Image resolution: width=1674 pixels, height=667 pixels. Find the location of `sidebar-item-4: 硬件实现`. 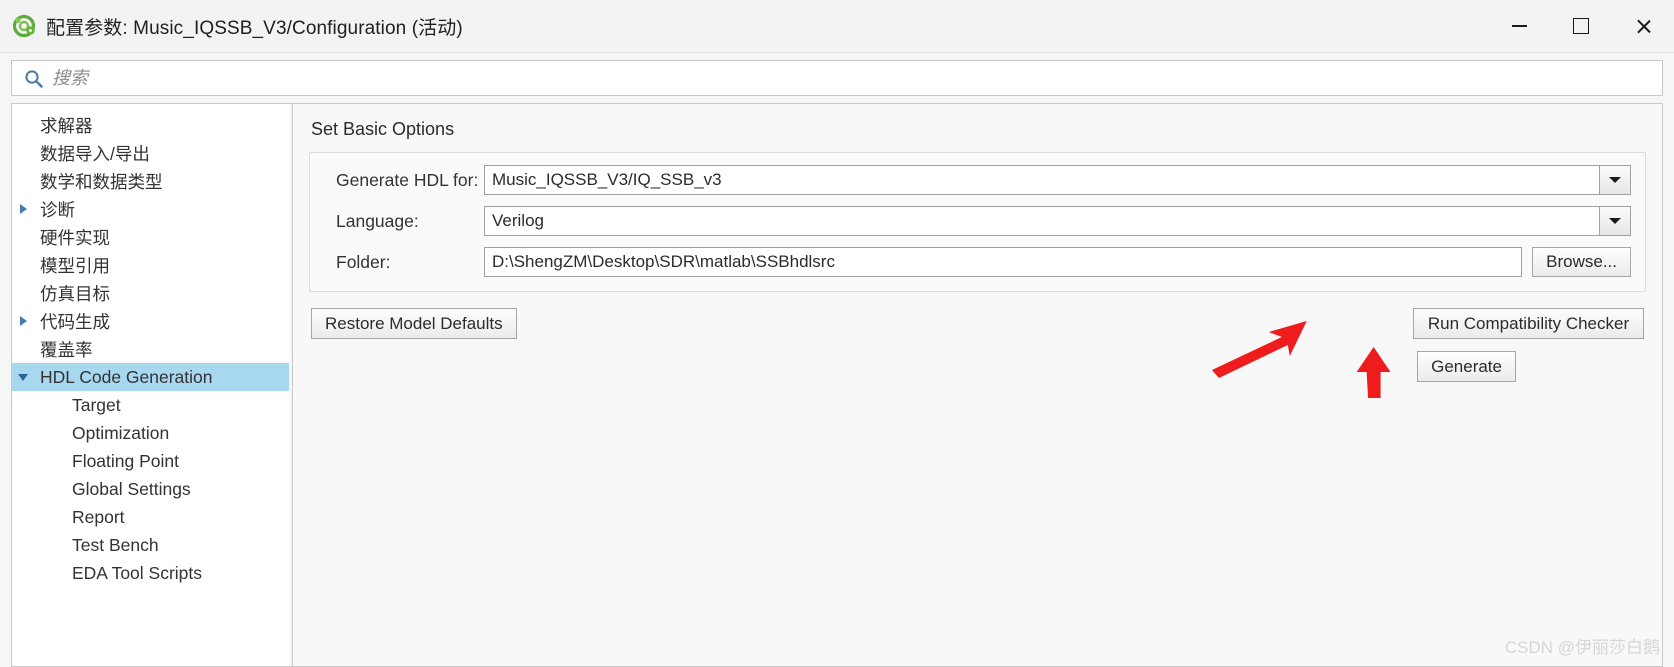

sidebar-item-4: 硬件实现 is located at coordinates (150, 237).